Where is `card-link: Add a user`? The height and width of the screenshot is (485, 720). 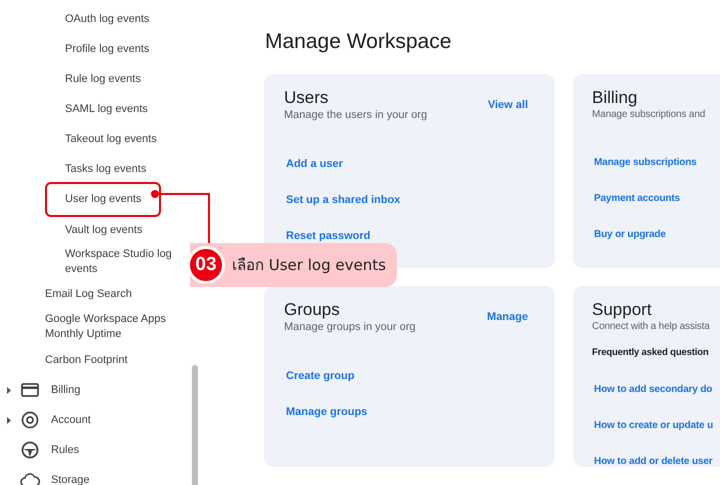 card-link: Add a user is located at coordinates (314, 164).